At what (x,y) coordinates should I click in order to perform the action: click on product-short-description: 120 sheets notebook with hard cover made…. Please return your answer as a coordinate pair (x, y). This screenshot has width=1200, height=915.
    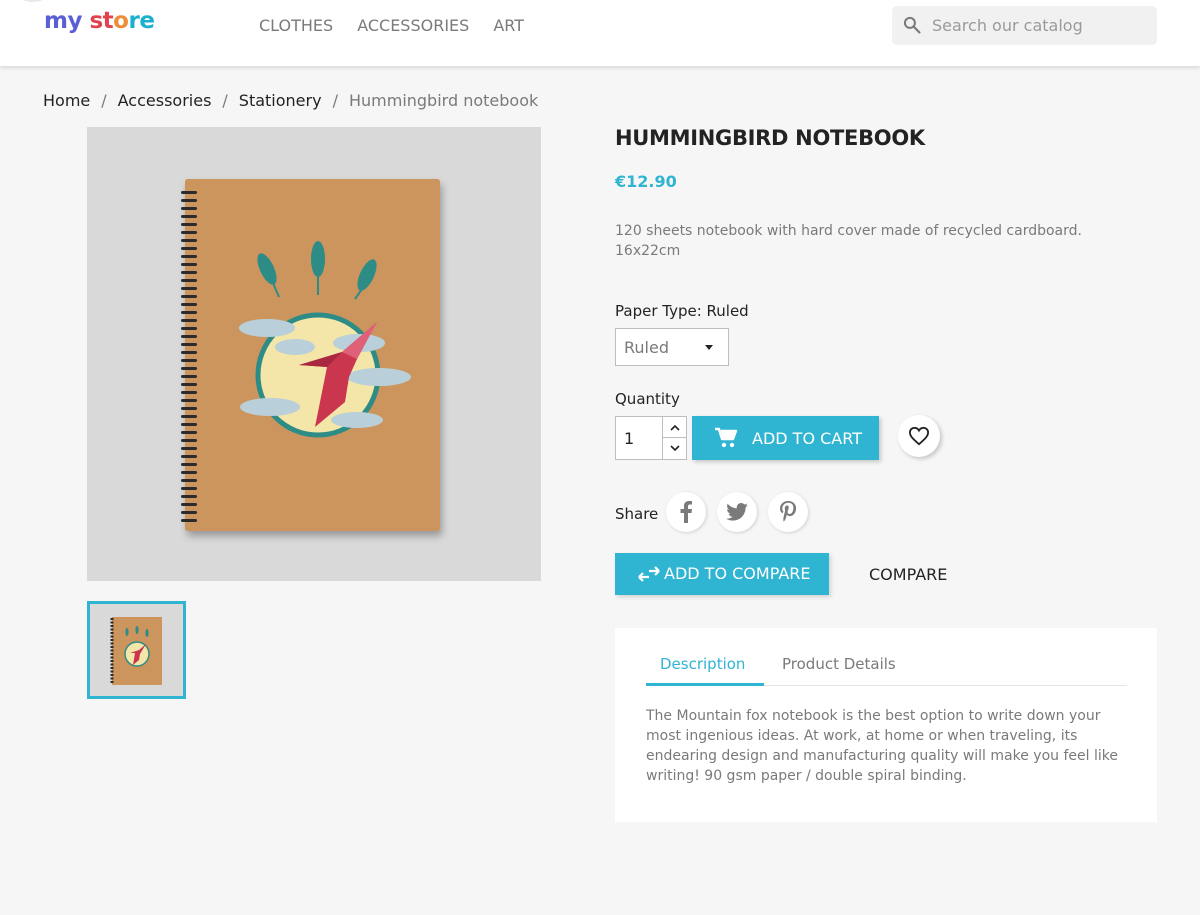
    Looking at the image, I should click on (848, 241).